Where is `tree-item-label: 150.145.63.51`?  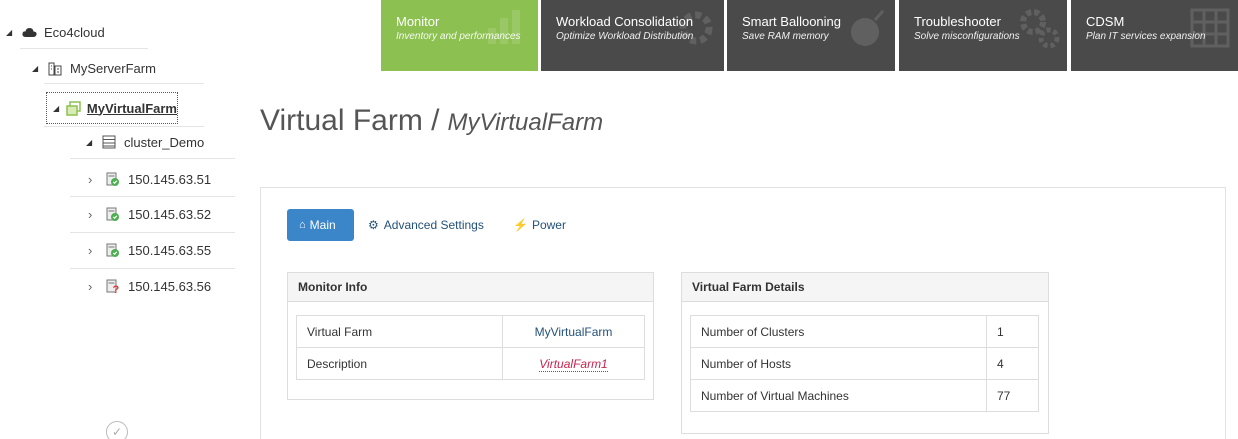
tree-item-label: 150.145.63.51 is located at coordinates (170, 179).